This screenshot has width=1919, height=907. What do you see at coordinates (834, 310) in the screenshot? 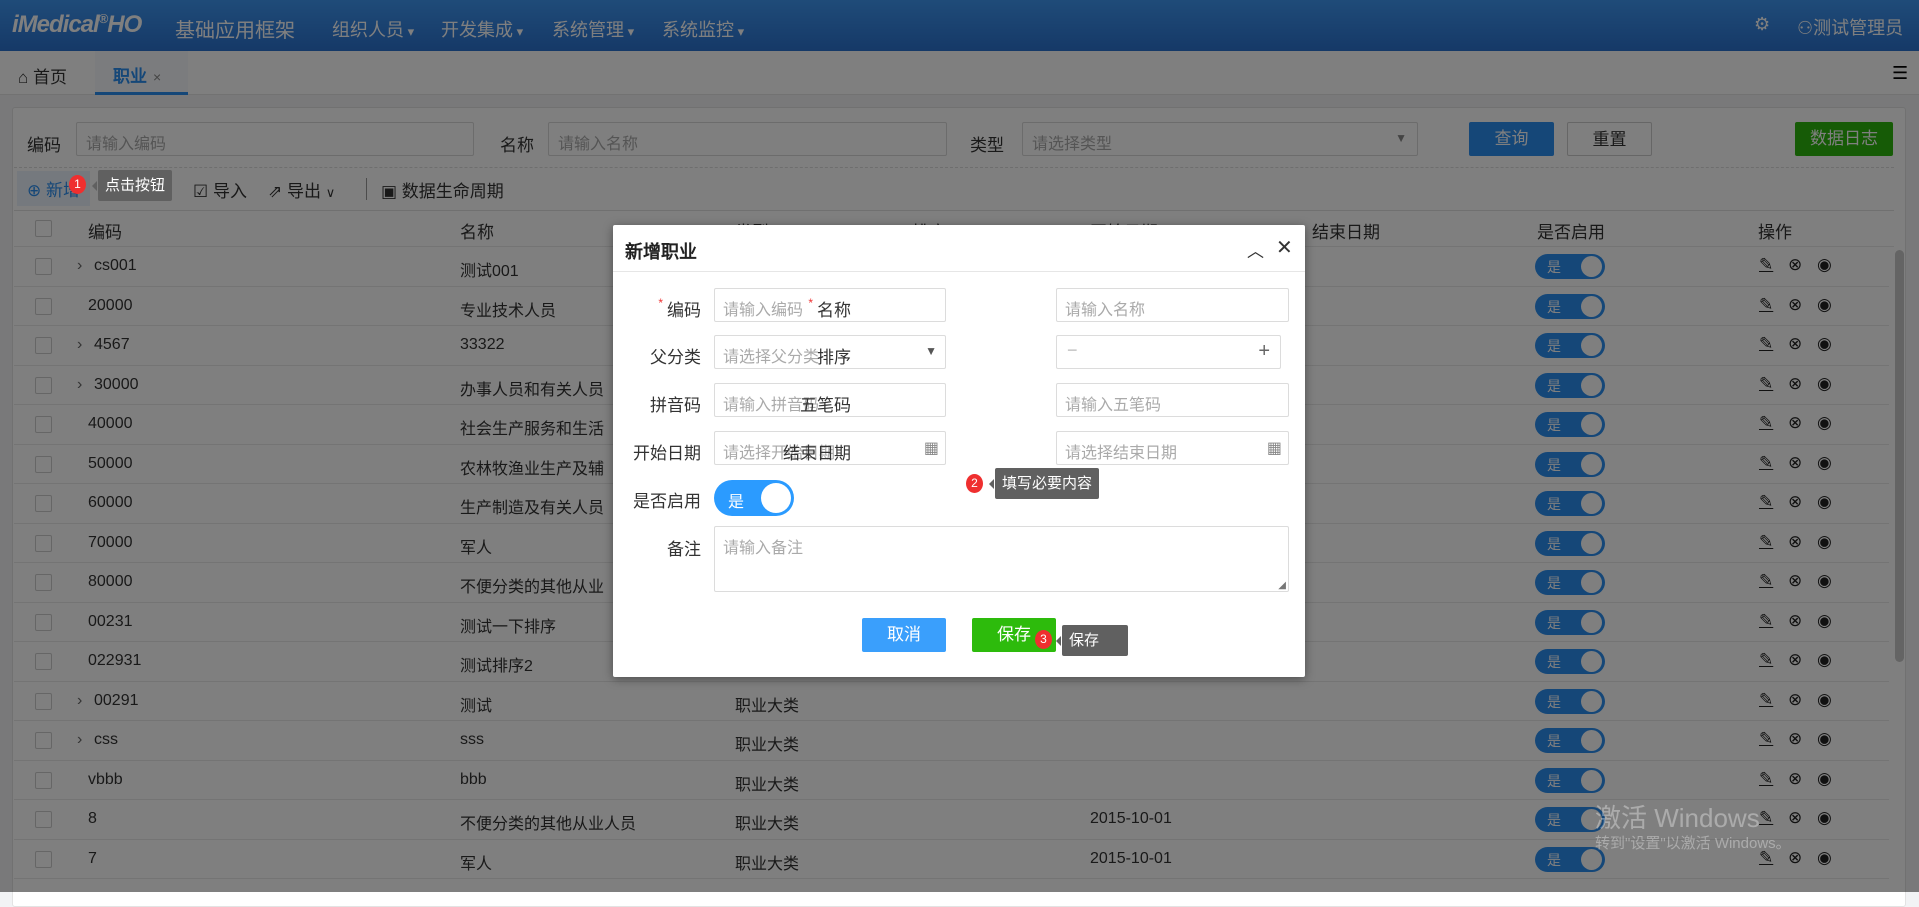
I see `name-label-text: 名称` at bounding box center [834, 310].